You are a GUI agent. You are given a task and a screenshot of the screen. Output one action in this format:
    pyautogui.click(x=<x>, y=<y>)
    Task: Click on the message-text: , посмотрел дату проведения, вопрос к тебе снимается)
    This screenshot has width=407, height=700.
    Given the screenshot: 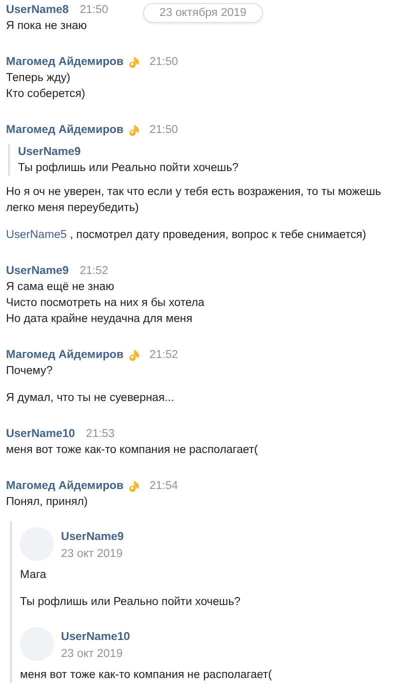 What is the action you would take?
    pyautogui.click(x=217, y=235)
    